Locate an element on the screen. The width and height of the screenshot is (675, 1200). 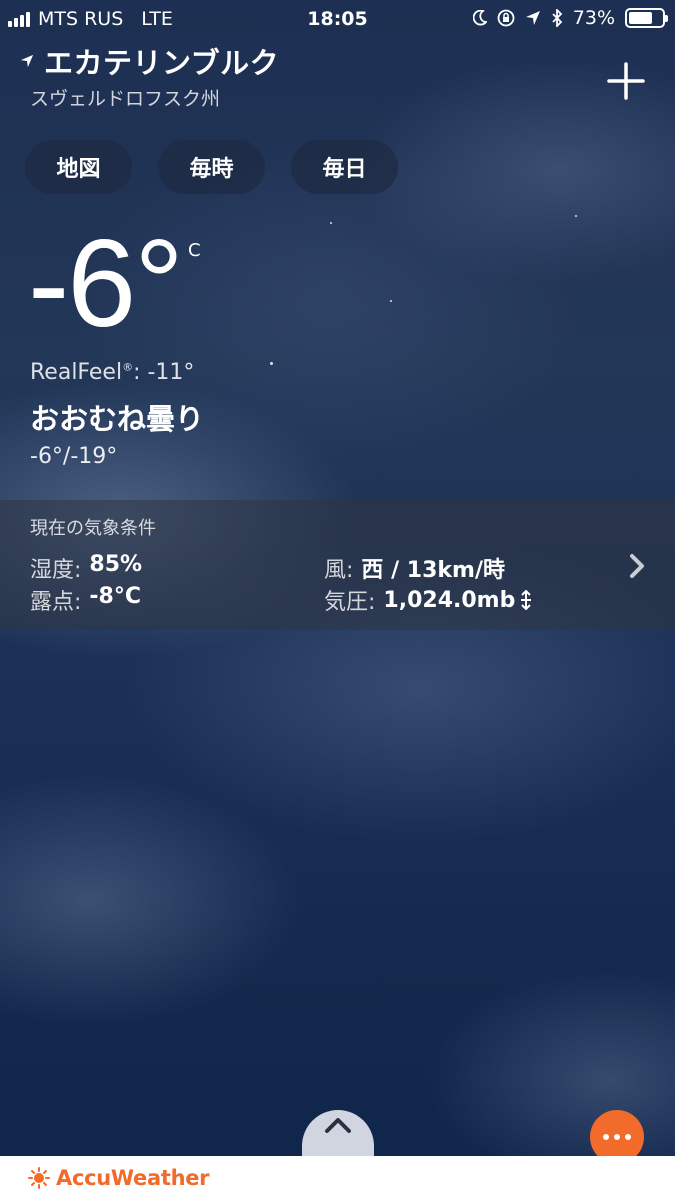
battery-icon is located at coordinates (646, 18).